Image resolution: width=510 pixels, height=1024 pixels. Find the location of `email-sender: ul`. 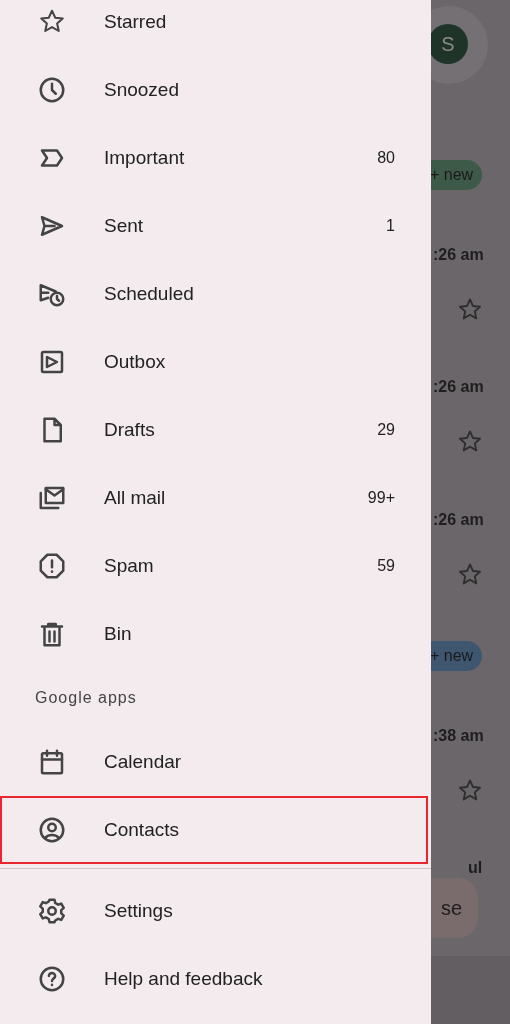

email-sender: ul is located at coordinates (475, 868).